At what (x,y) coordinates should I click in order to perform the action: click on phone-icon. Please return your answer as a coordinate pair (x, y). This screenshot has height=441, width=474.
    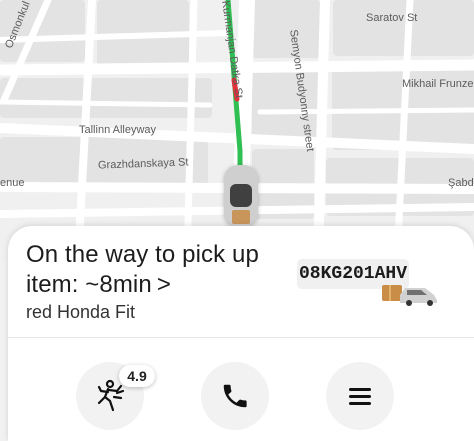
    Looking at the image, I should click on (235, 396).